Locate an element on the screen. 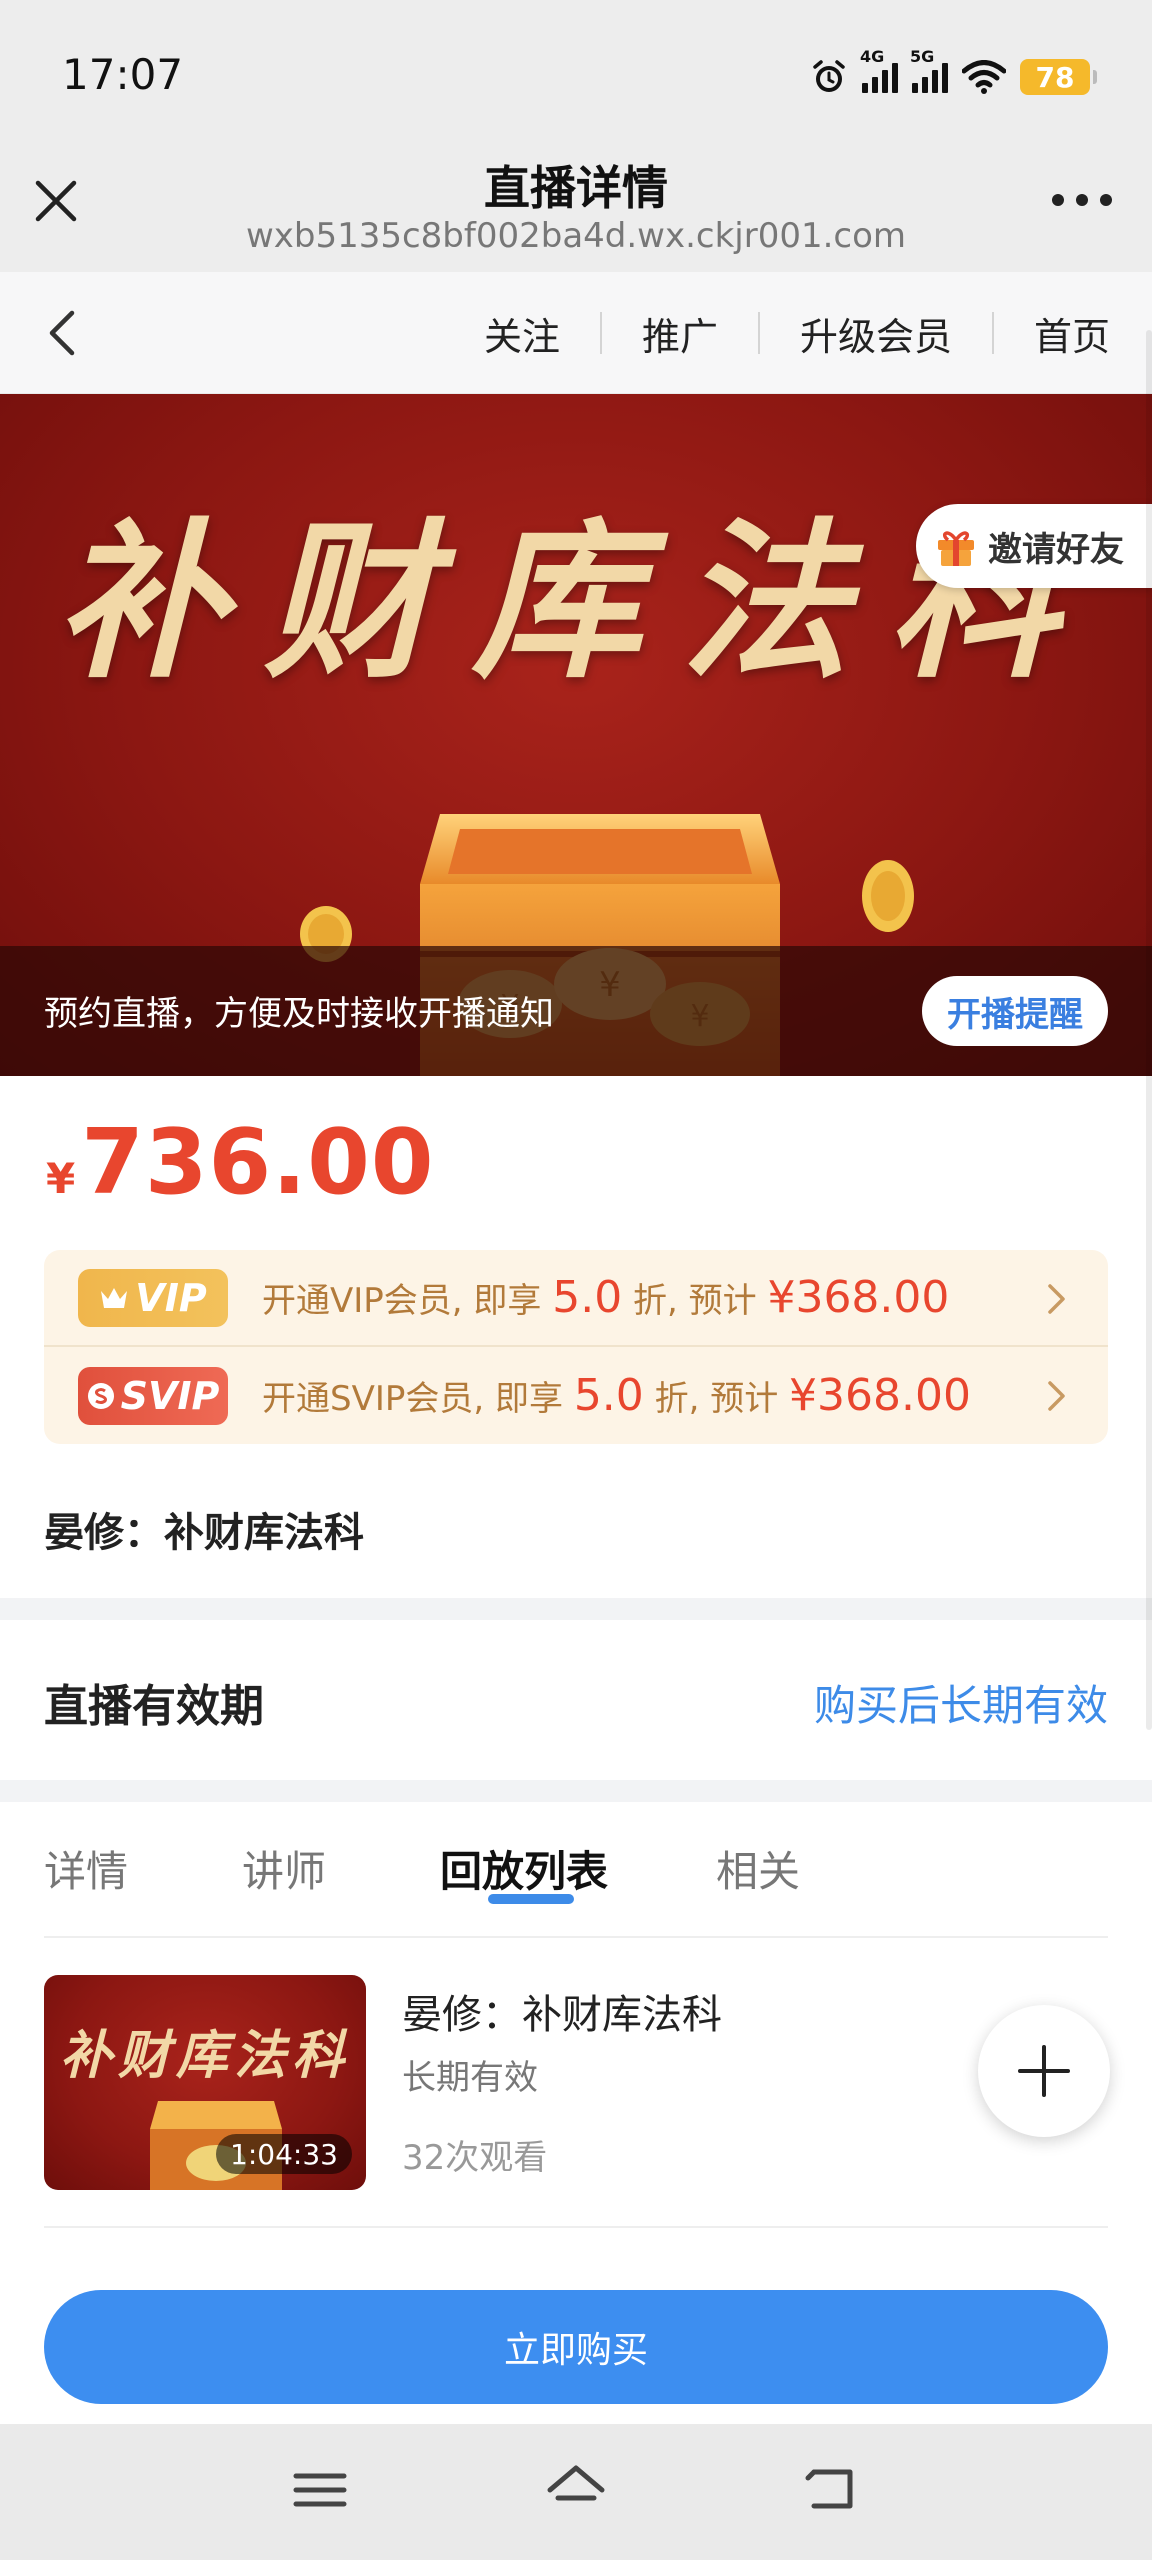  nav-links: 关注 推广 升级会员 首页 is located at coordinates (777, 333).